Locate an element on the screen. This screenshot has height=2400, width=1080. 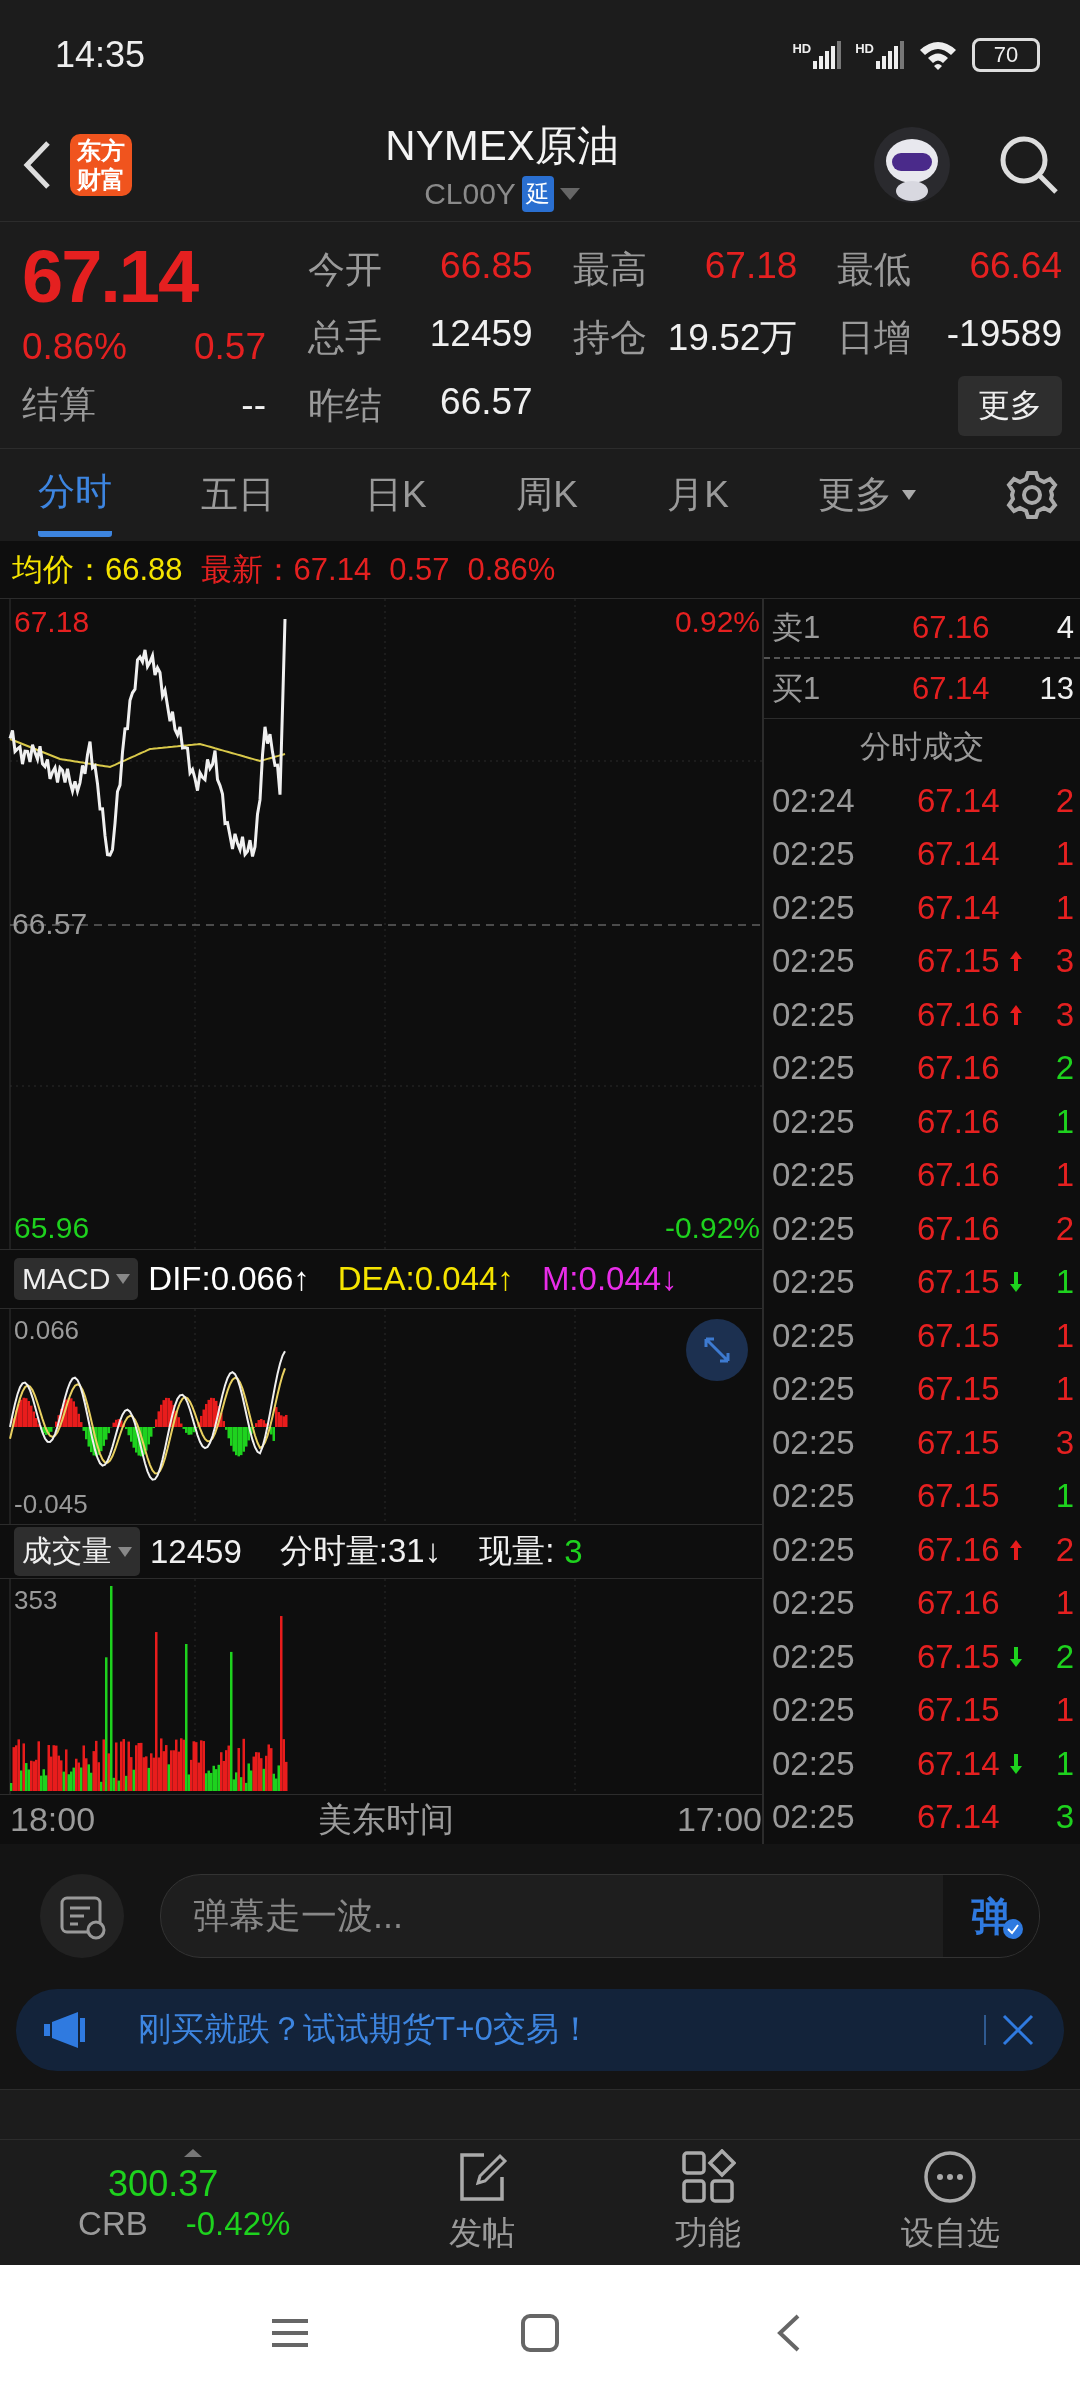
banner-text: 刚买就跌？试试期货T+0交易！ is located at coordinates (365, 2030).